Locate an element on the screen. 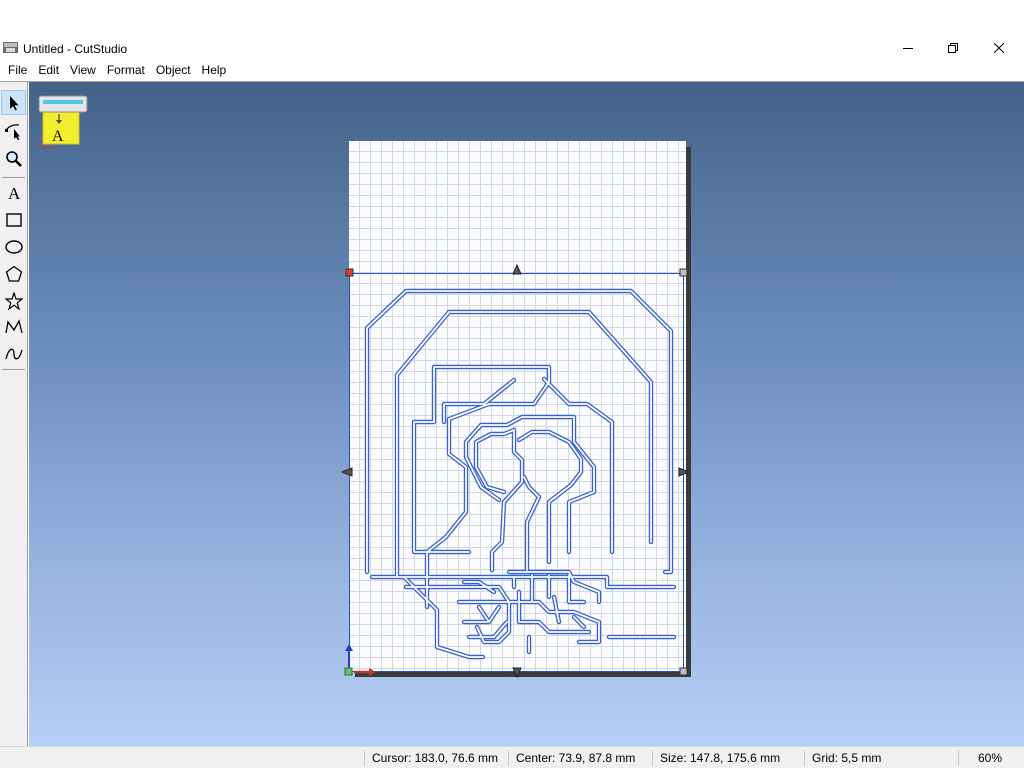  svg-text: A is located at coordinates (14, 193).